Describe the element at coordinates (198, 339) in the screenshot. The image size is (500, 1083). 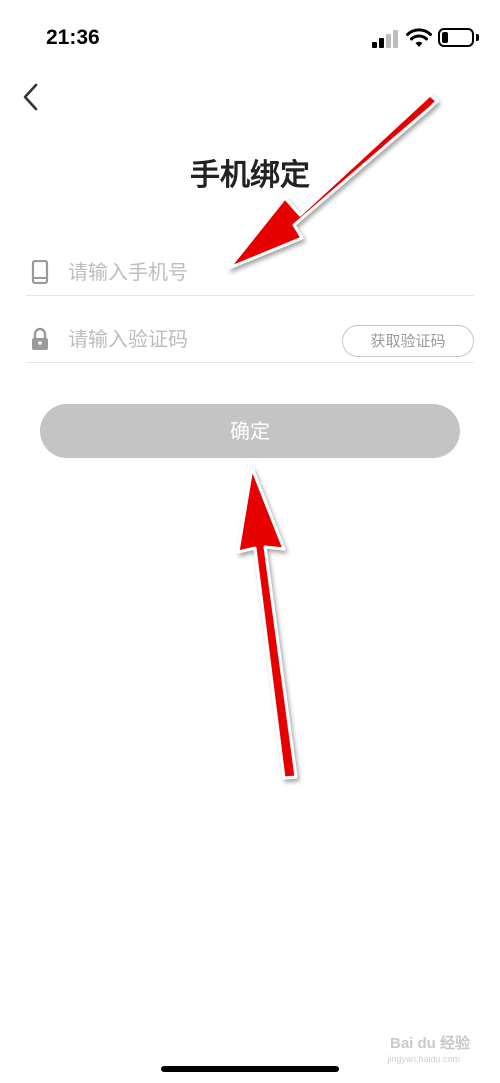
I see `code-input` at that location.